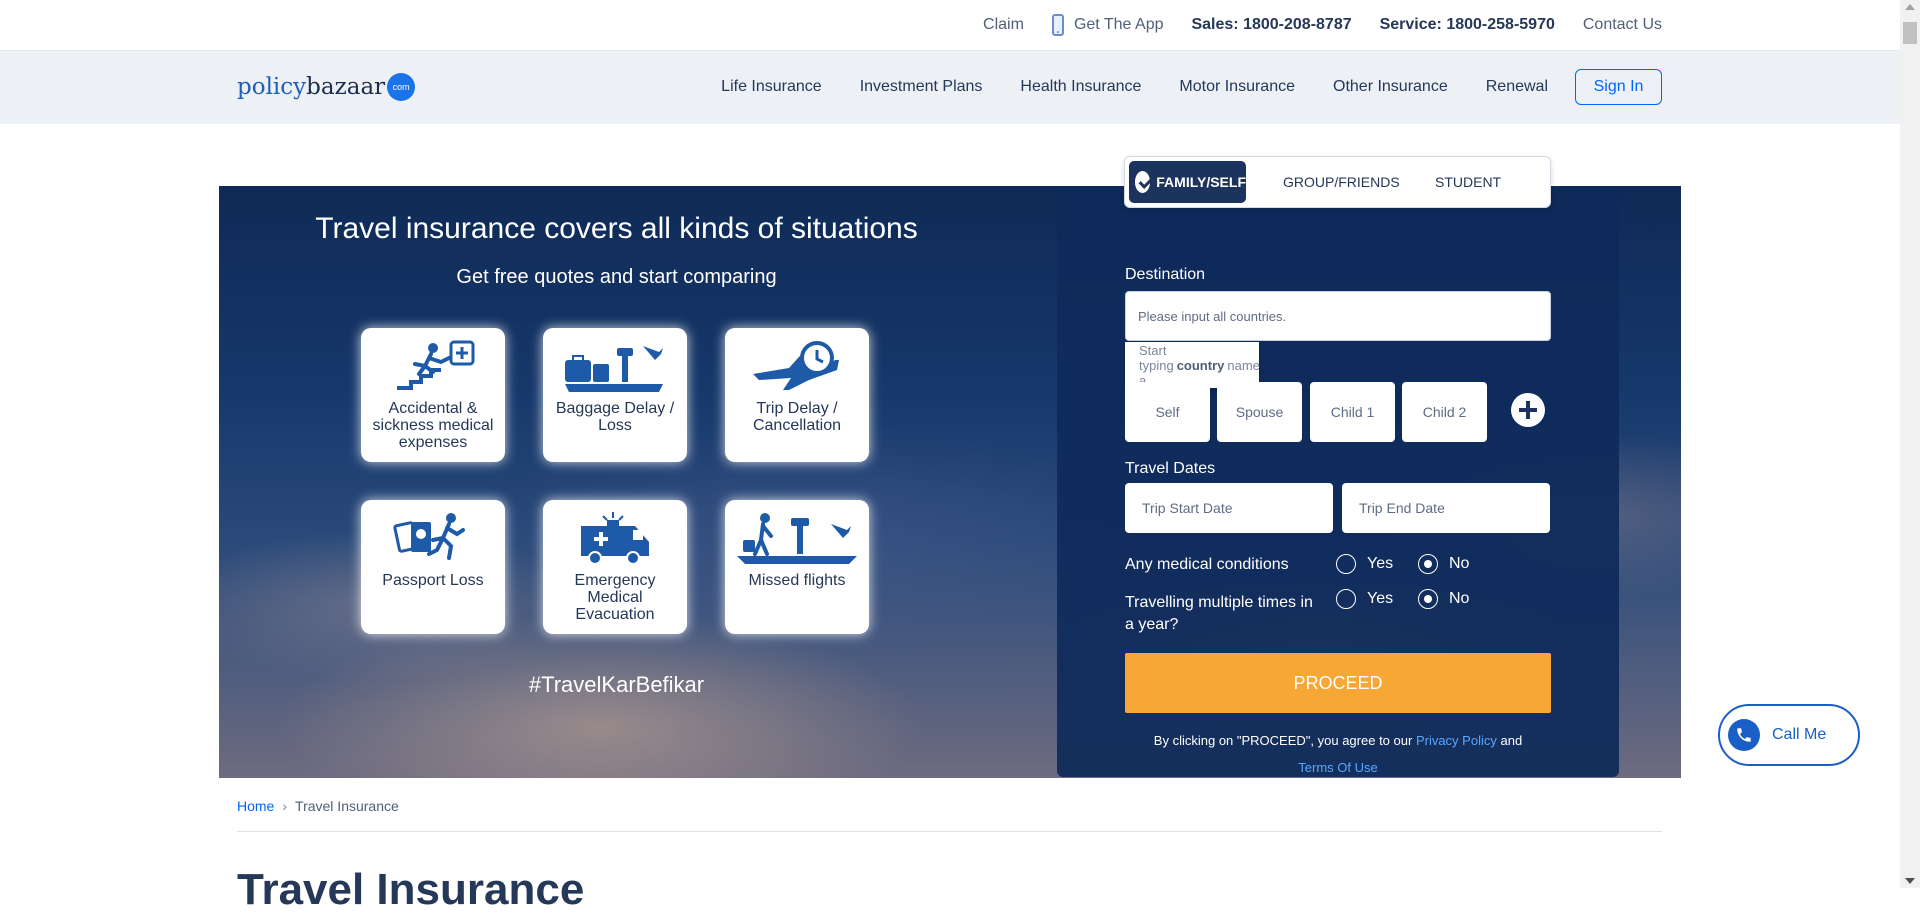 This screenshot has width=1920, height=914. What do you see at coordinates (1219, 613) in the screenshot?
I see `multi-trip-label: Travelling multiple times in a year?` at bounding box center [1219, 613].